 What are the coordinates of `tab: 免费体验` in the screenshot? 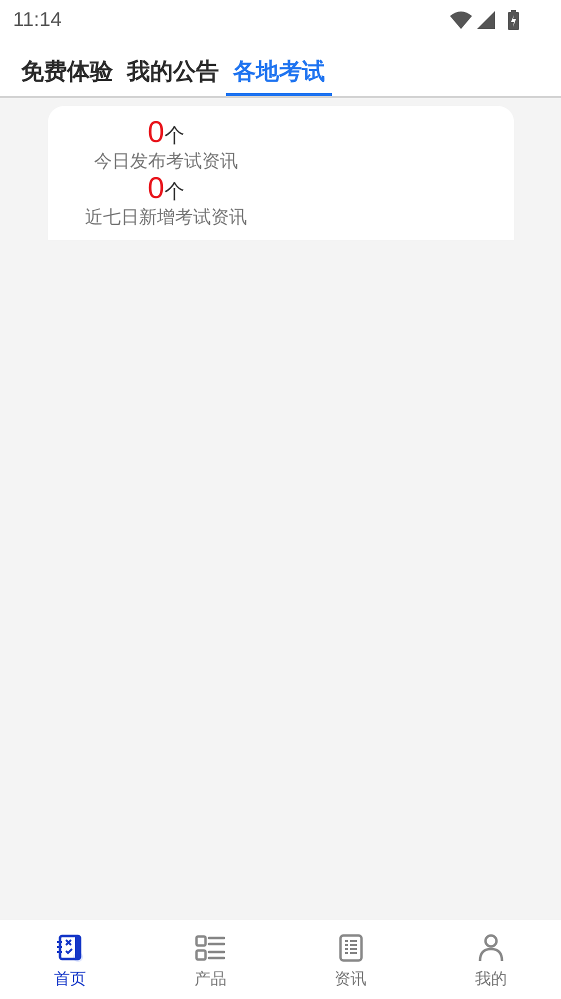 It's located at (67, 78).